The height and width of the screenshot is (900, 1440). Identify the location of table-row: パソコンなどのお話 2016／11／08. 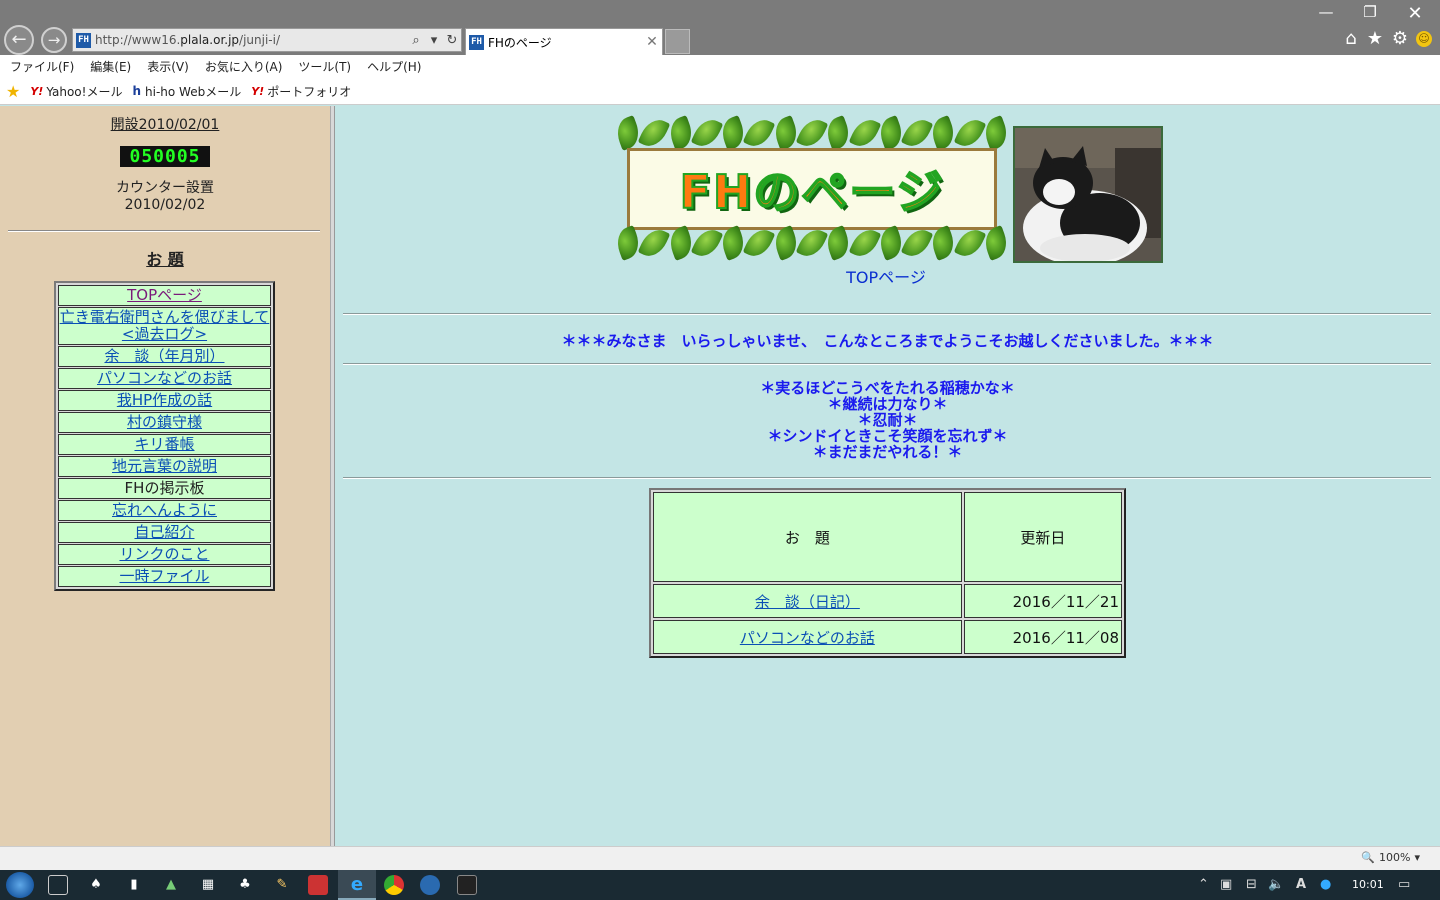
(887, 637).